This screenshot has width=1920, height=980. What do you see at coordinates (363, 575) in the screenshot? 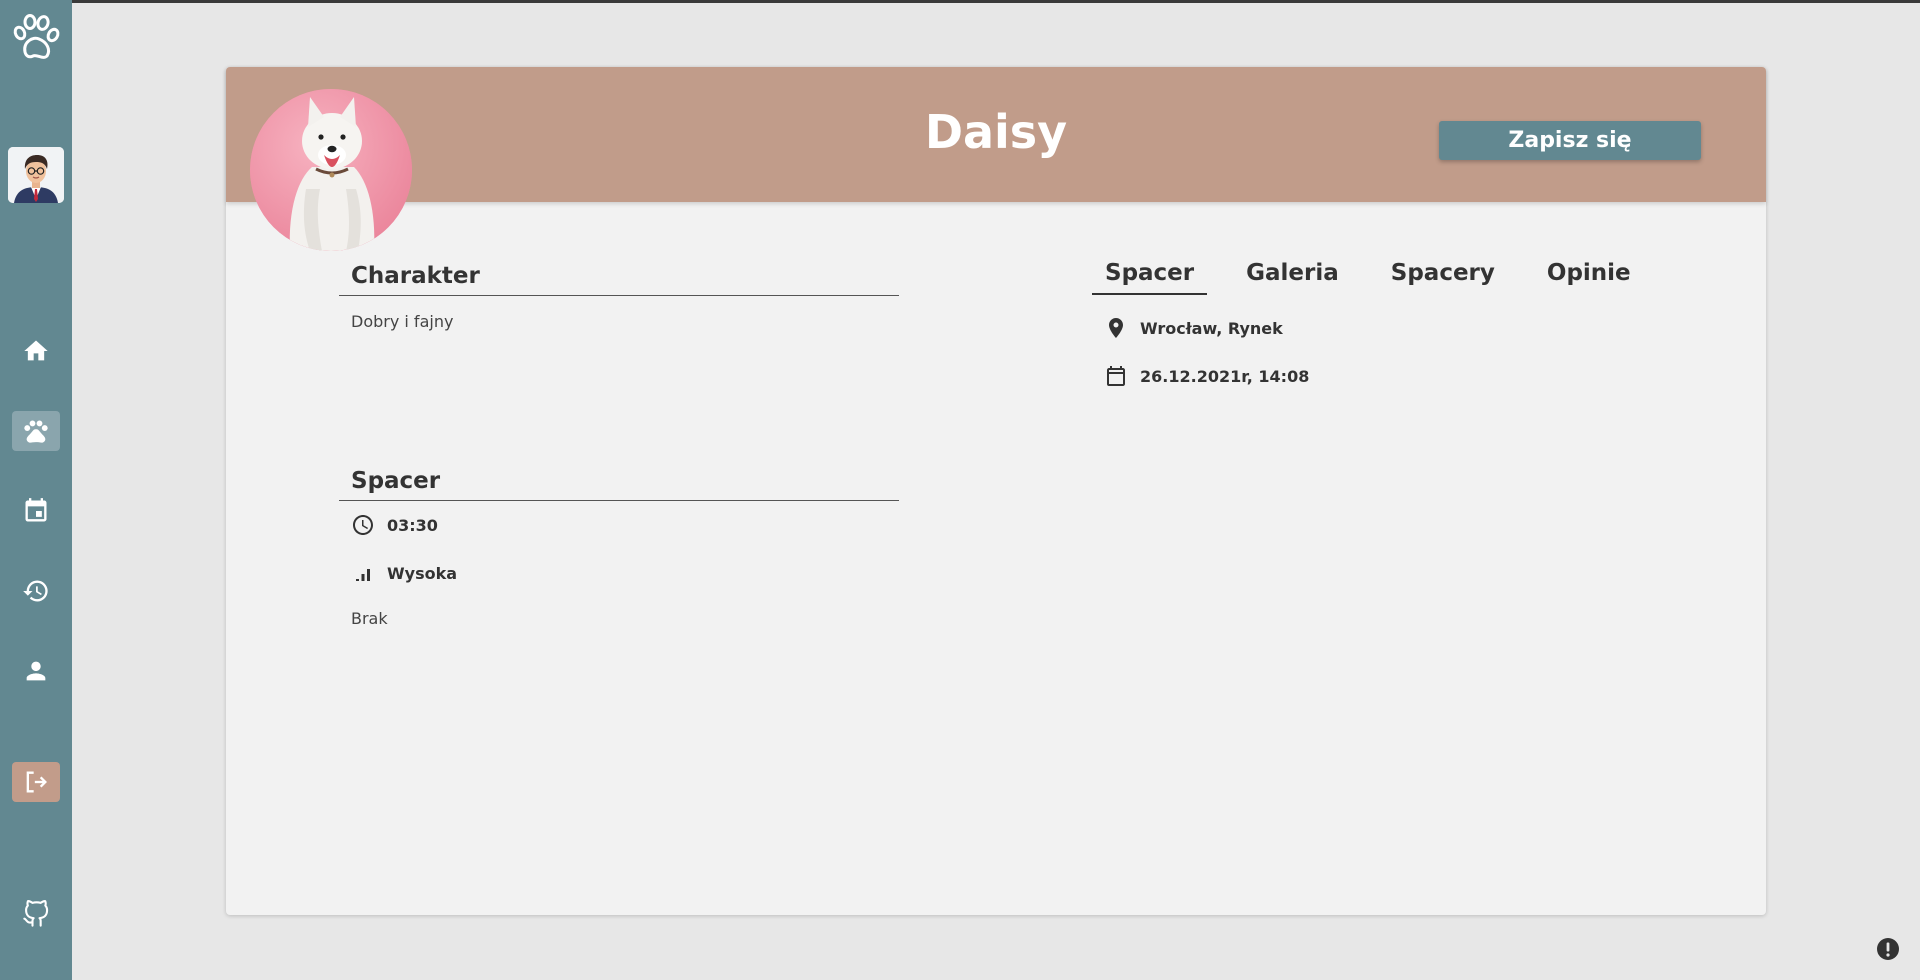
I see `signal-bars-icon` at bounding box center [363, 575].